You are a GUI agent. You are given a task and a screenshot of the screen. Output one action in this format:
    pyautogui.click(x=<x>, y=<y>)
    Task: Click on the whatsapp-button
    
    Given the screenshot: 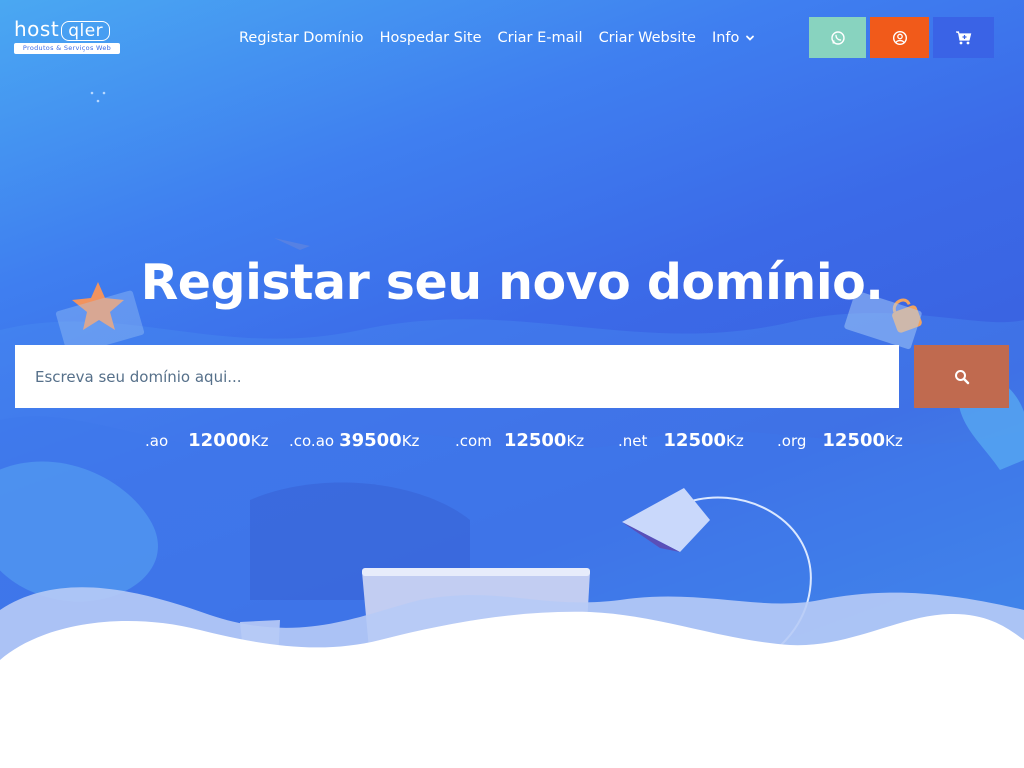 What is the action you would take?
    pyautogui.click(x=837, y=37)
    